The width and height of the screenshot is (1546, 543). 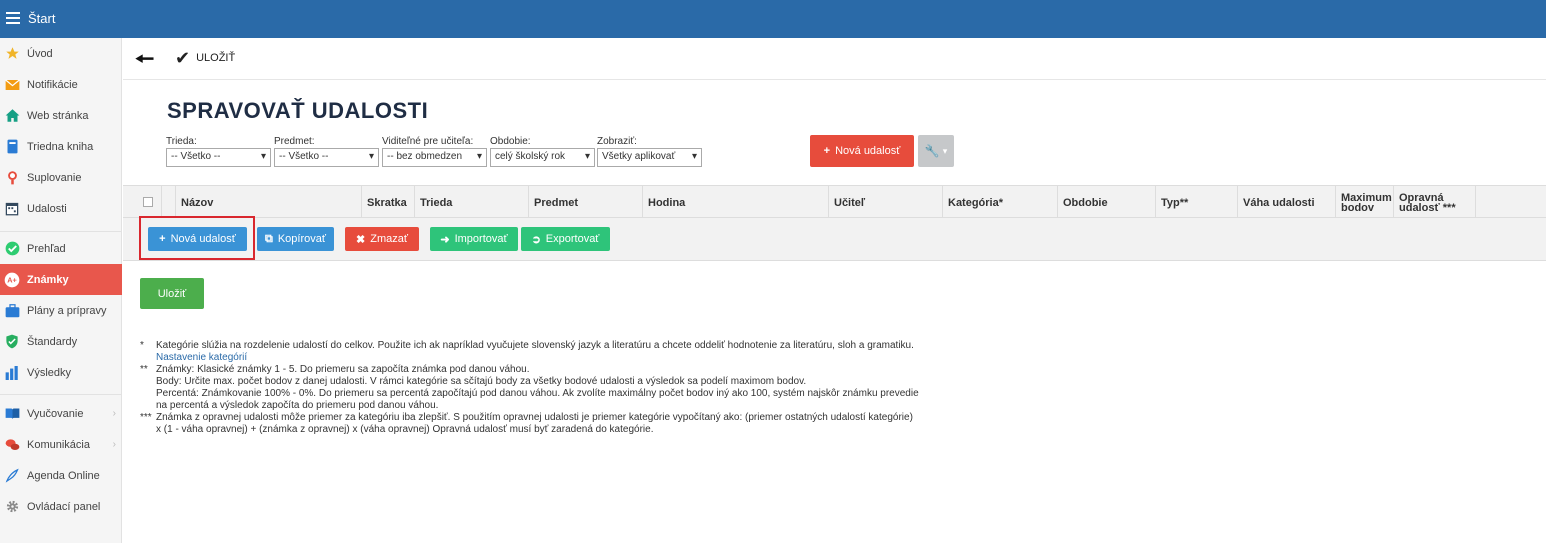 I want to click on caret-down-icon: ▾, so click(x=945, y=150).